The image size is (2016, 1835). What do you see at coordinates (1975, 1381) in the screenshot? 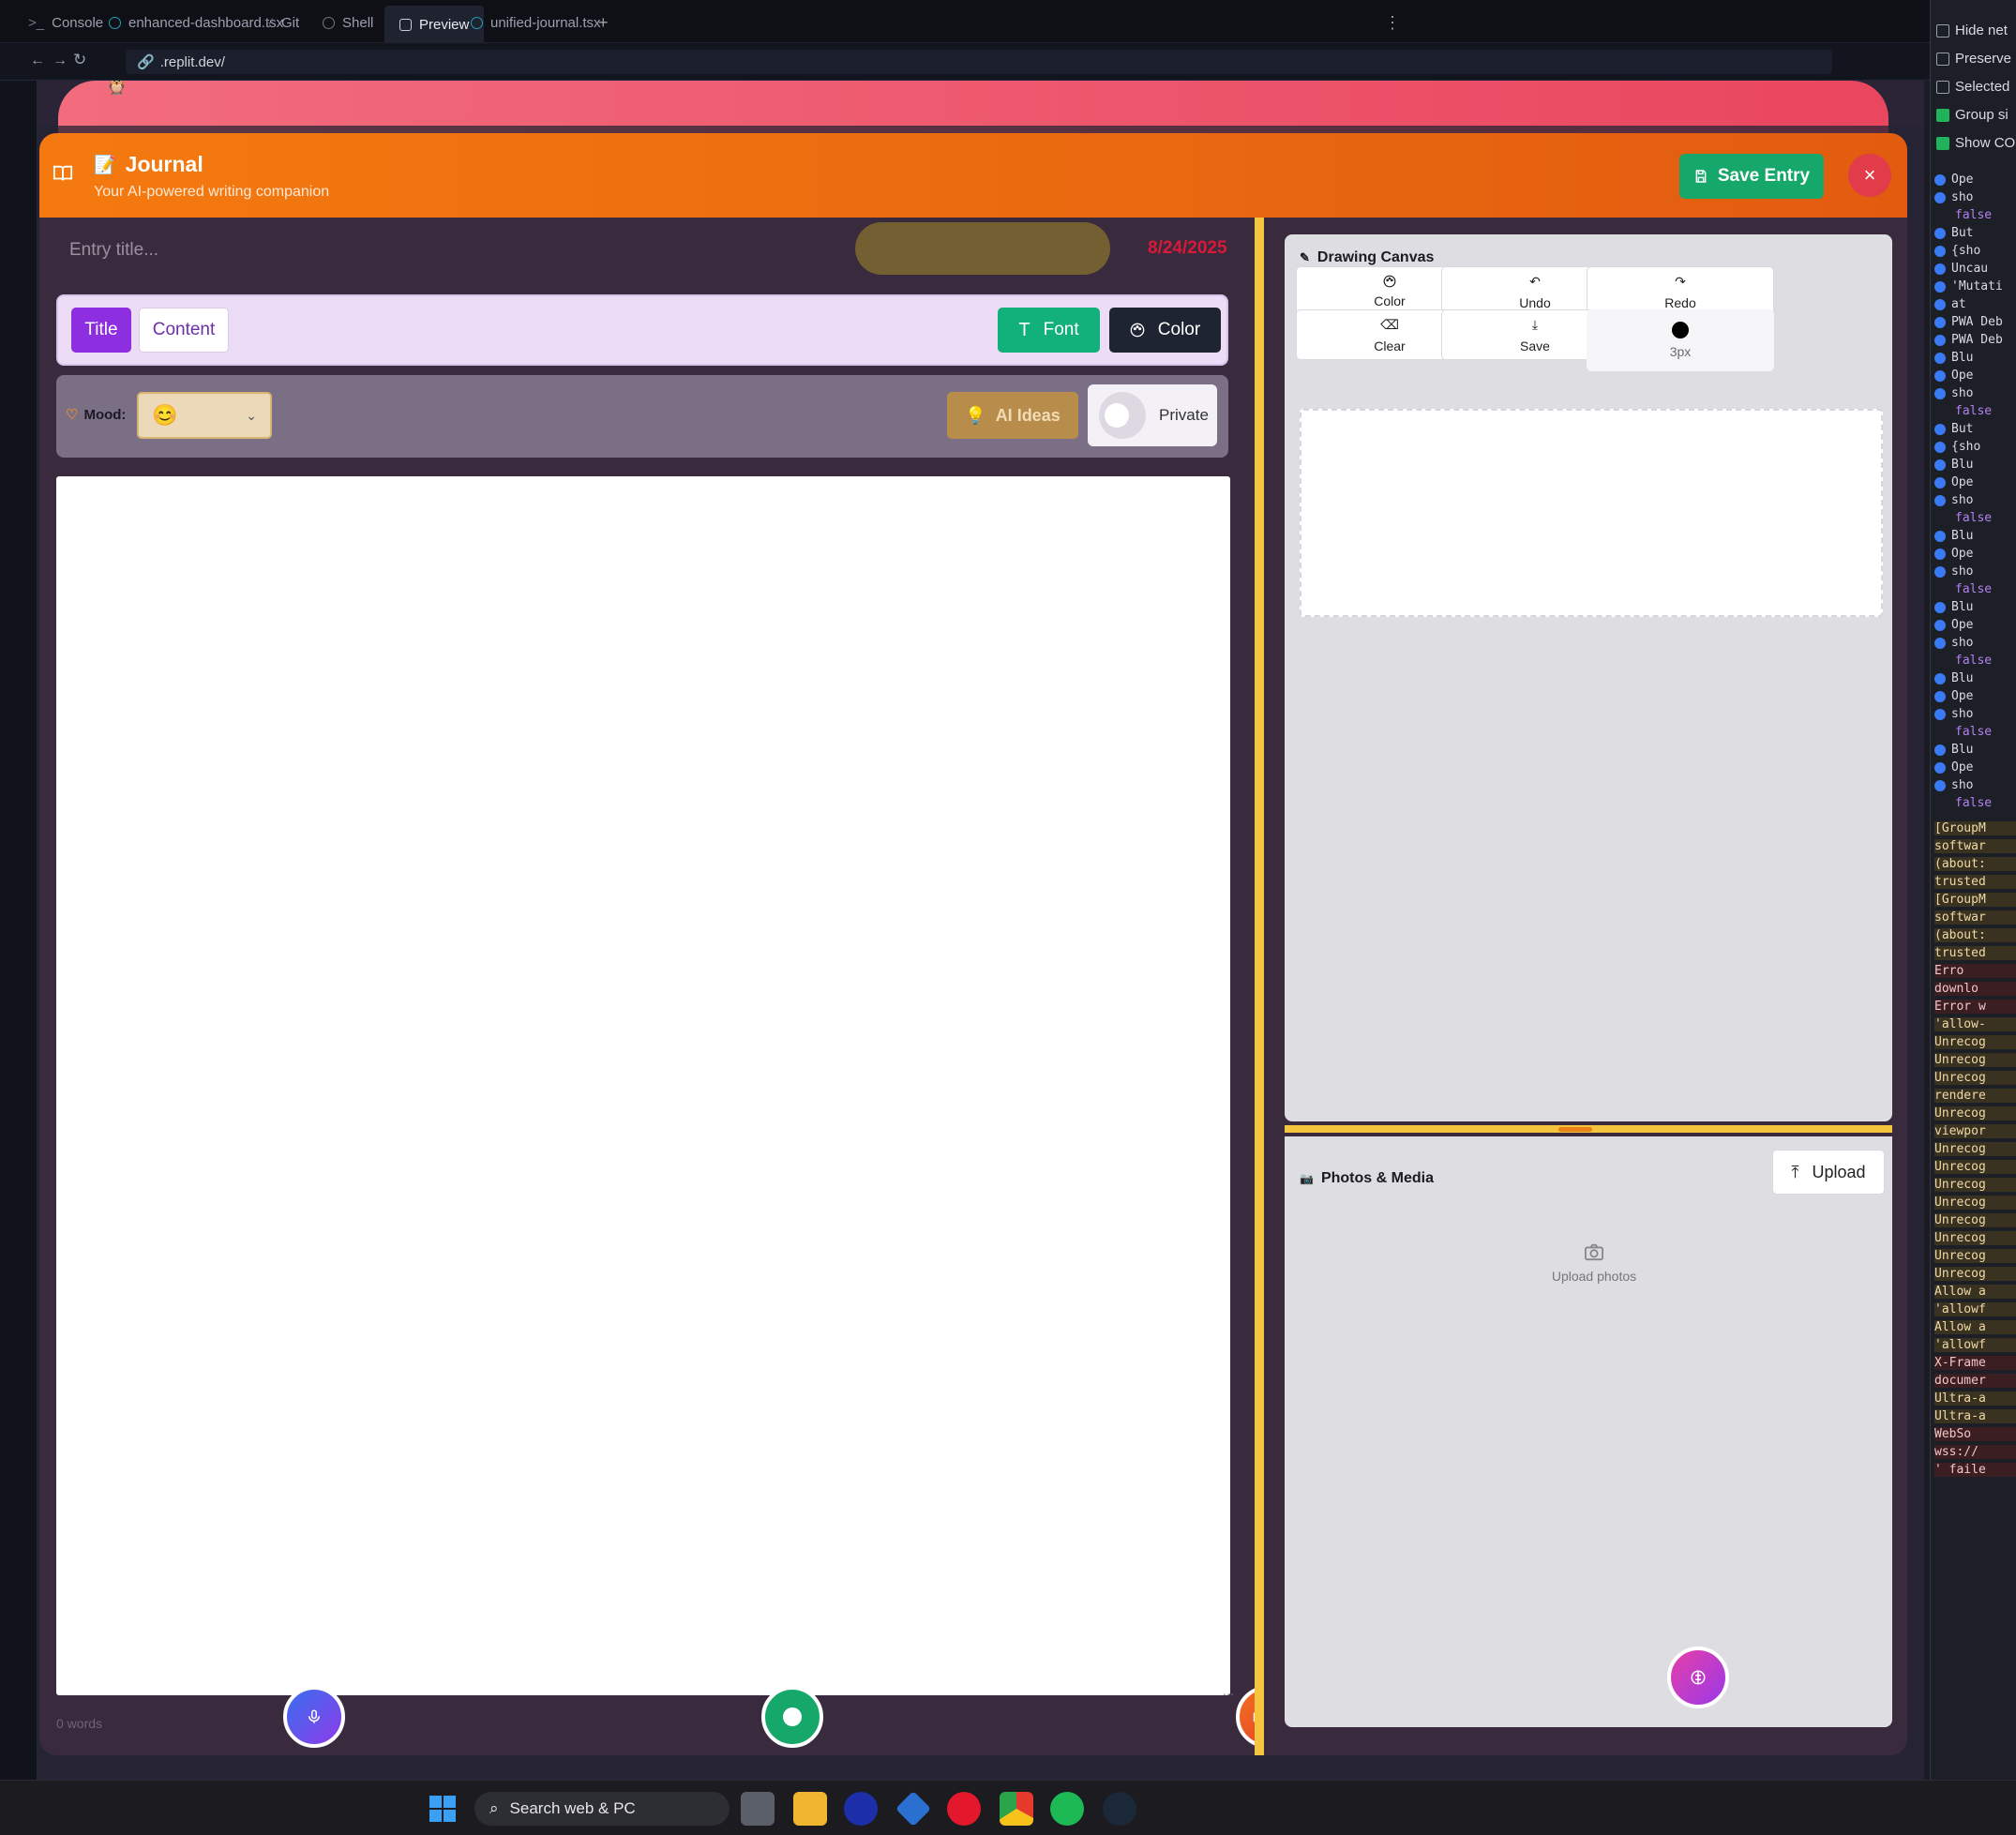
I see `console-error-entry: documer` at bounding box center [1975, 1381].